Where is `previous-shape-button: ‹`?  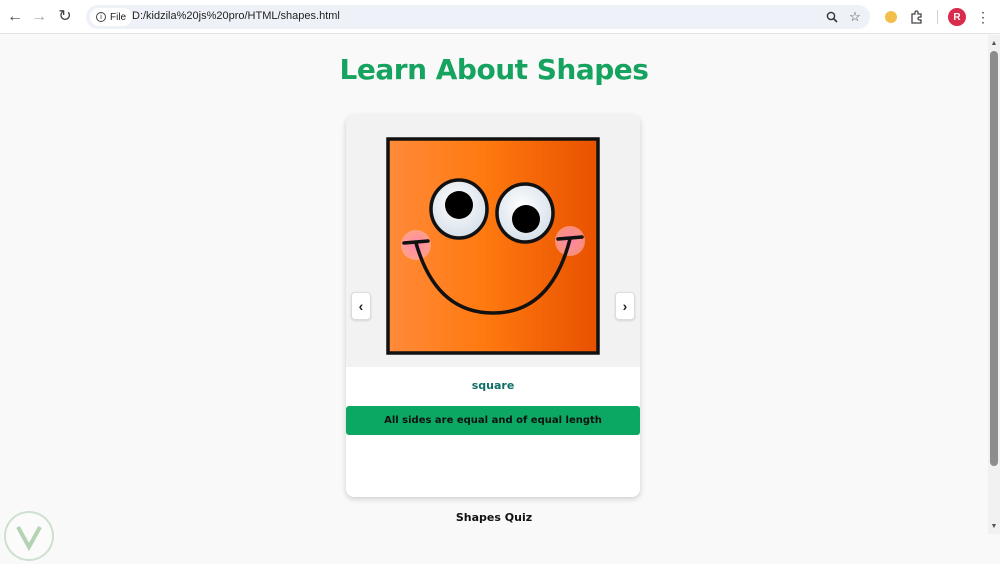 previous-shape-button: ‹ is located at coordinates (361, 306).